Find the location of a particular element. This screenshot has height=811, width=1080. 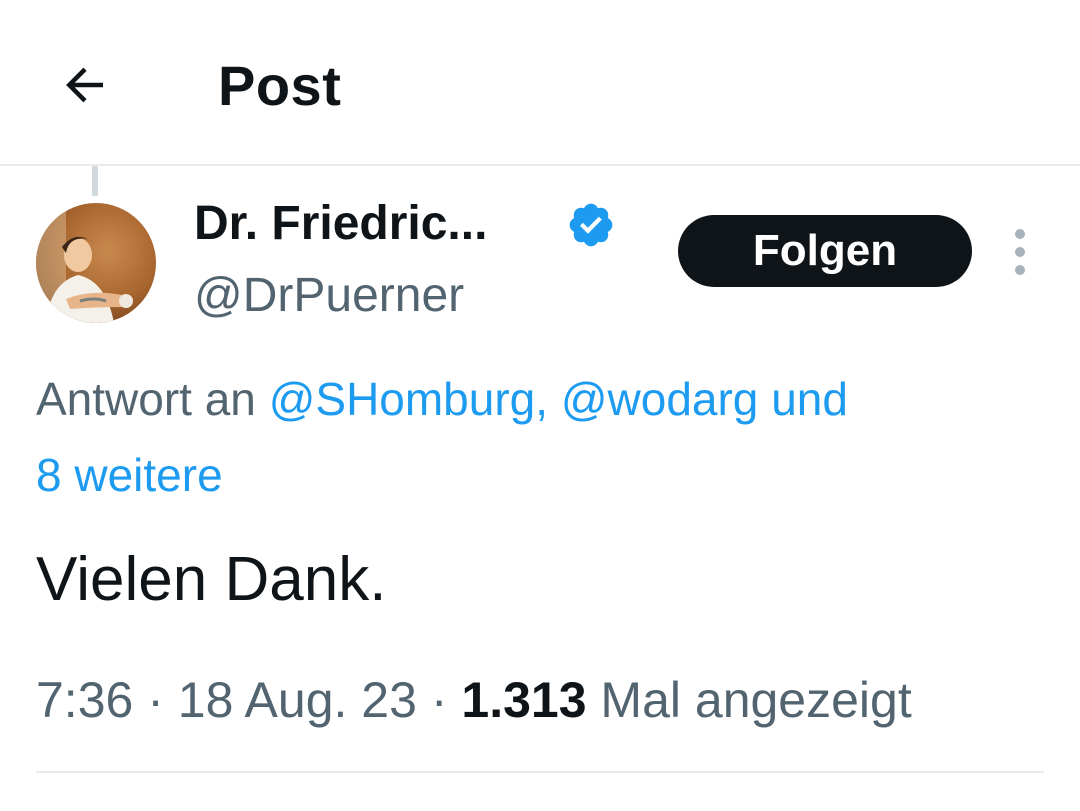

verified-badge-icon is located at coordinates (591, 225).